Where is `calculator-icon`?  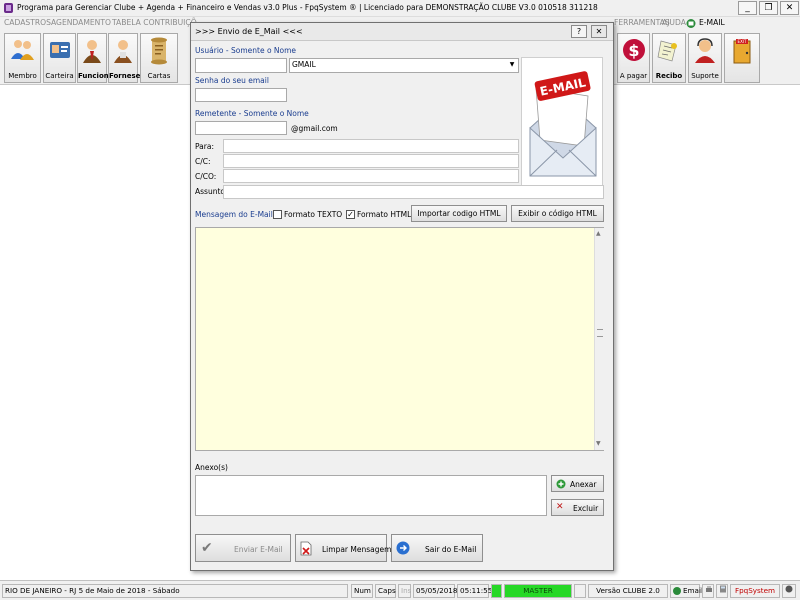 calculator-icon is located at coordinates (722, 591).